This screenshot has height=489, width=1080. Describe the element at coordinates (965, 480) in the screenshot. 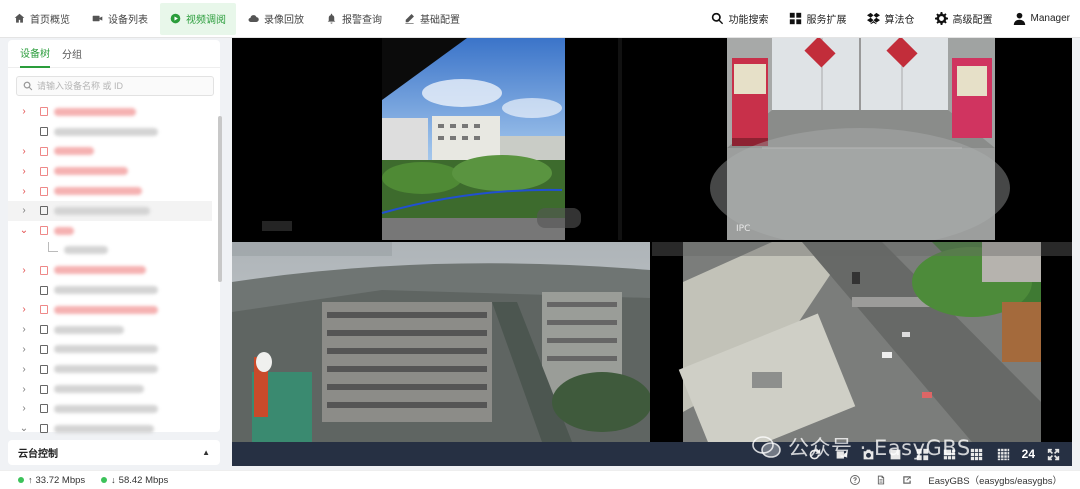

I see `status-right: EasyGBS（easygbs/easygbs）` at that location.